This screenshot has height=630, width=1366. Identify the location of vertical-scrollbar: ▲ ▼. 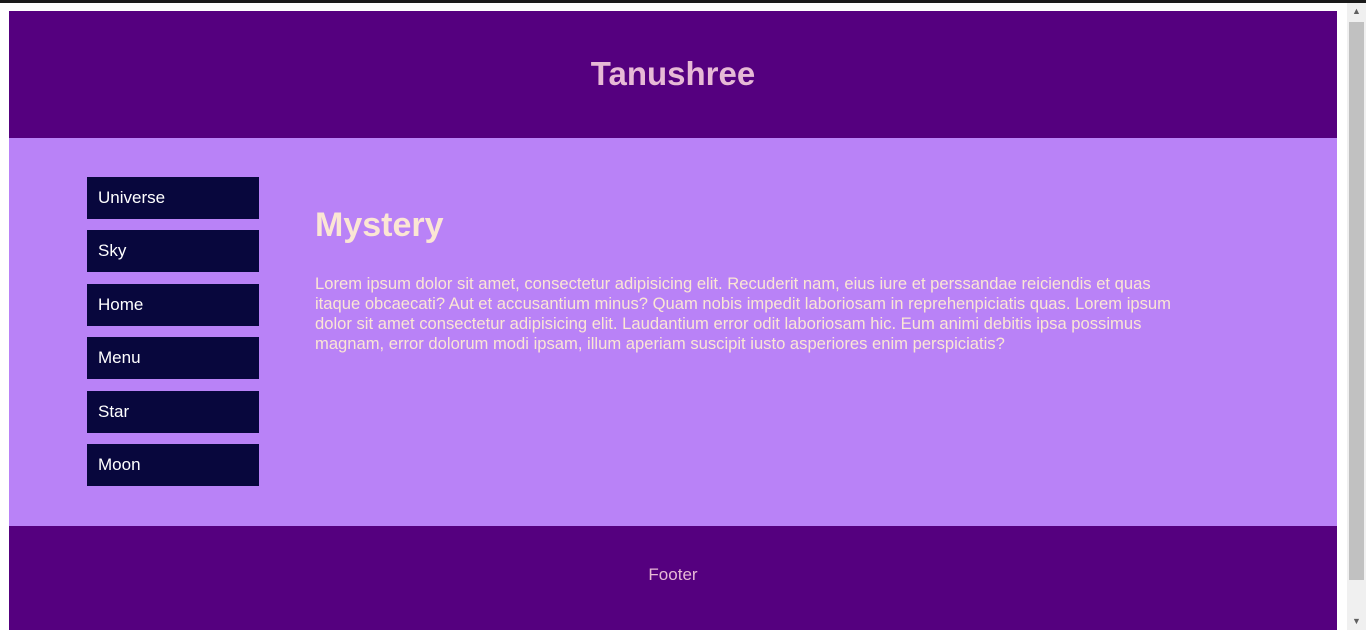
(1356, 316).